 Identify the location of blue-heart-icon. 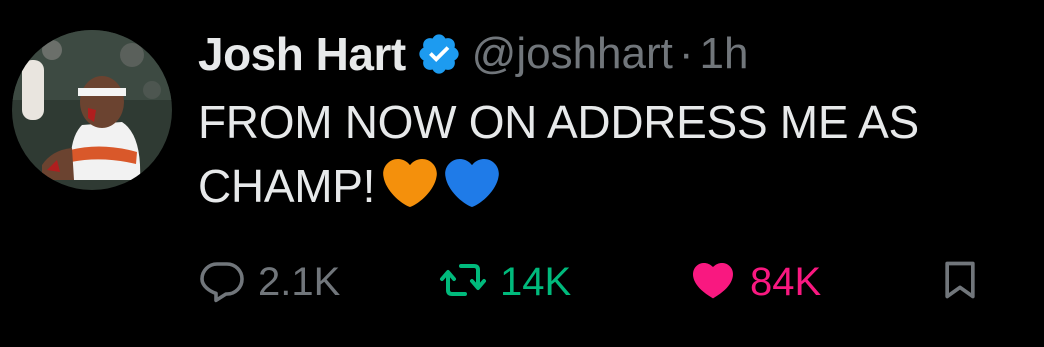
(472, 183).